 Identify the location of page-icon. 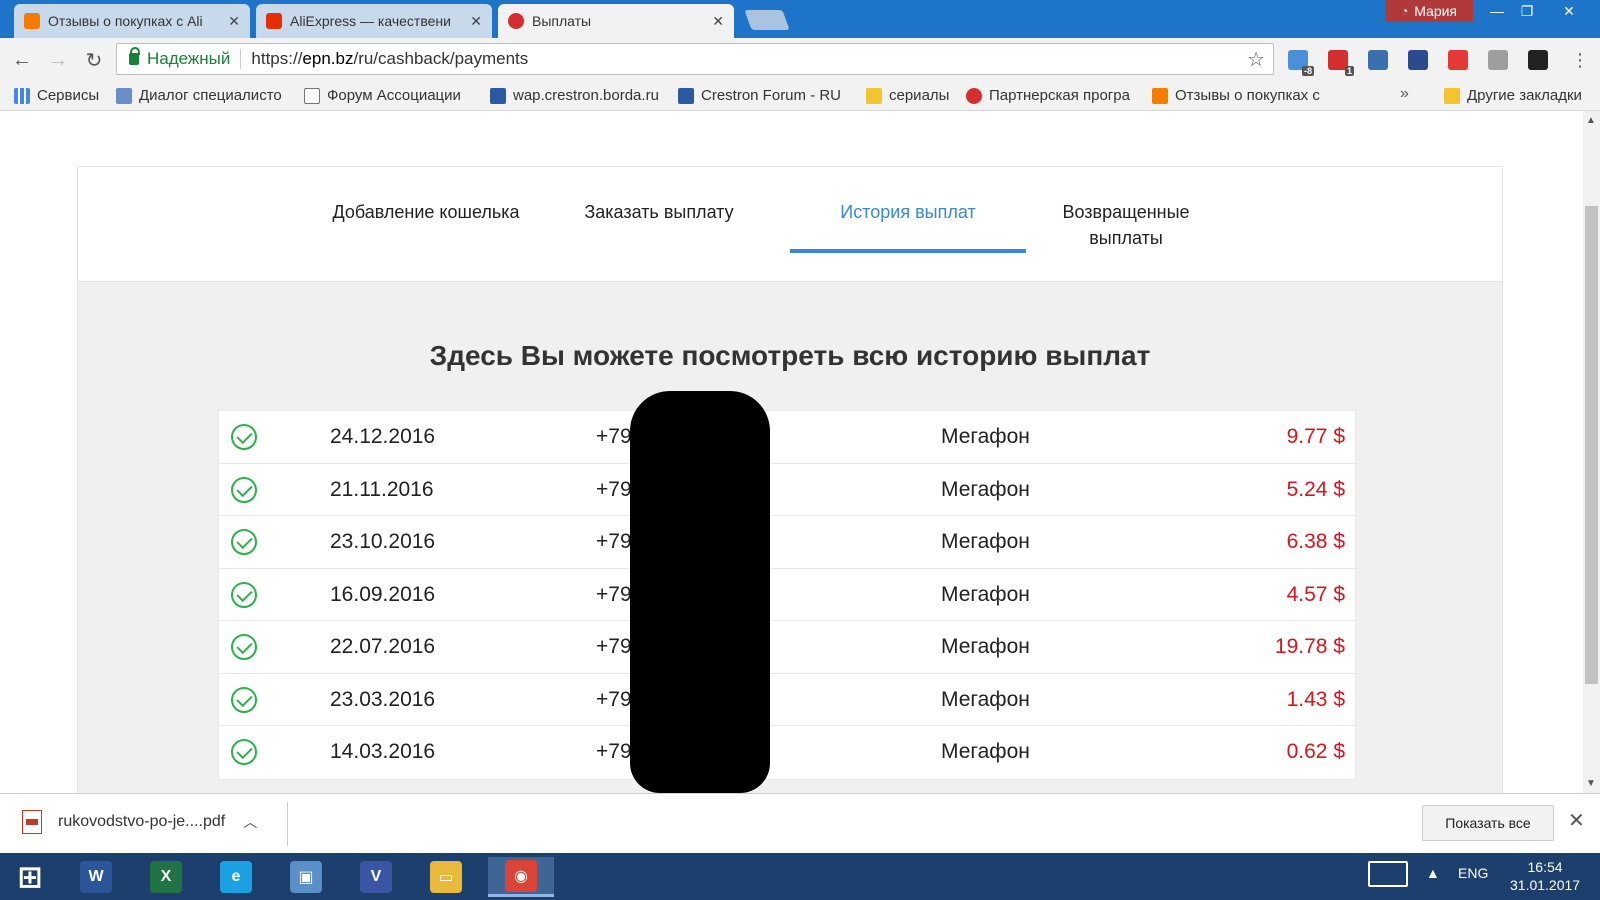
(312, 95).